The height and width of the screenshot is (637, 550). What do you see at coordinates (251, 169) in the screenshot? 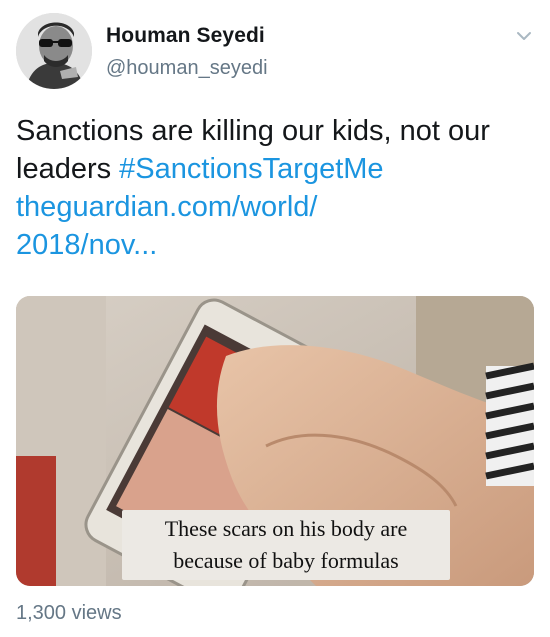
I see `hashtag-link: #SanctionsTargetMe` at bounding box center [251, 169].